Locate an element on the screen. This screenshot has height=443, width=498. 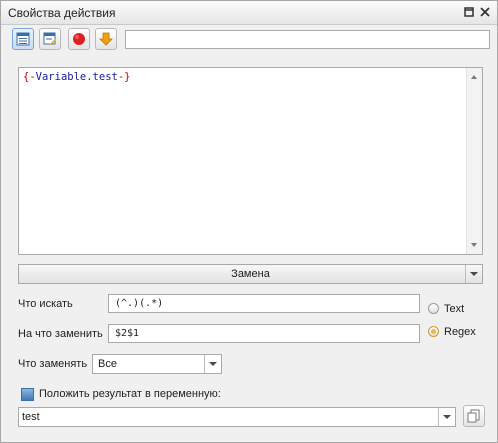
edit-form-button is located at coordinates (50, 39).